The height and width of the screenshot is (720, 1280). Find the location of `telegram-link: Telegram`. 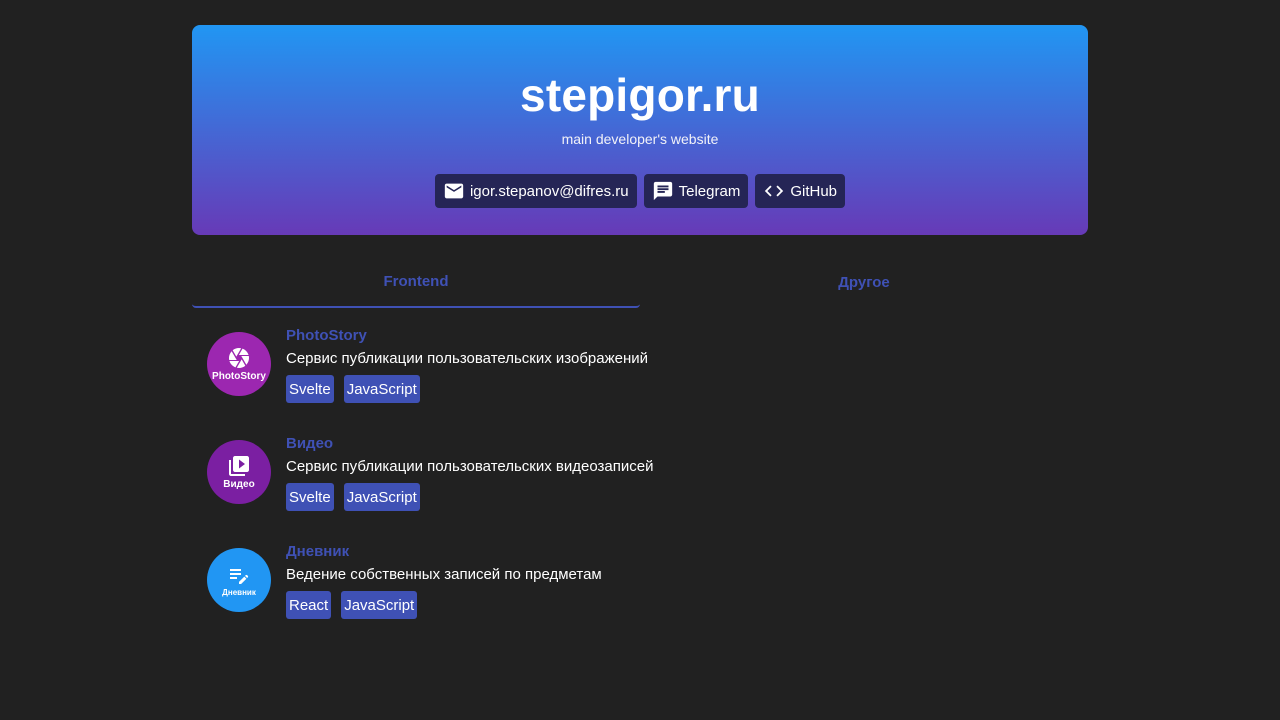

telegram-link: Telegram is located at coordinates (696, 191).